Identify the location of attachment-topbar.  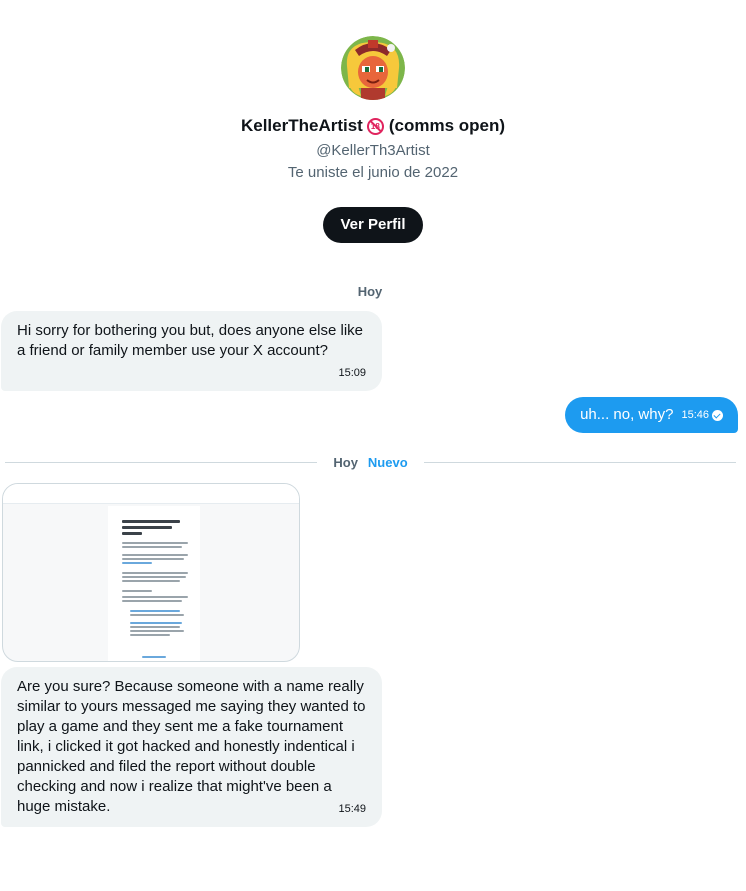
(151, 494).